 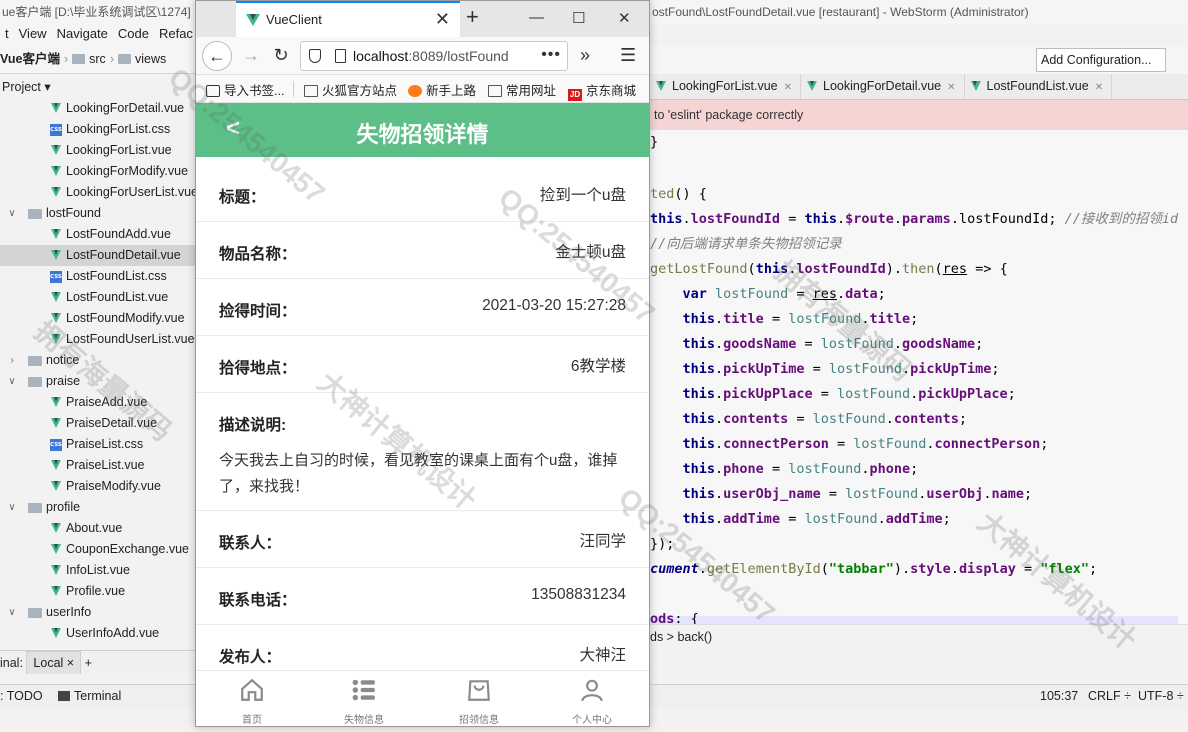 What do you see at coordinates (726, 86) in the screenshot?
I see `editor-tab: LookingForList.vue ✕` at bounding box center [726, 86].